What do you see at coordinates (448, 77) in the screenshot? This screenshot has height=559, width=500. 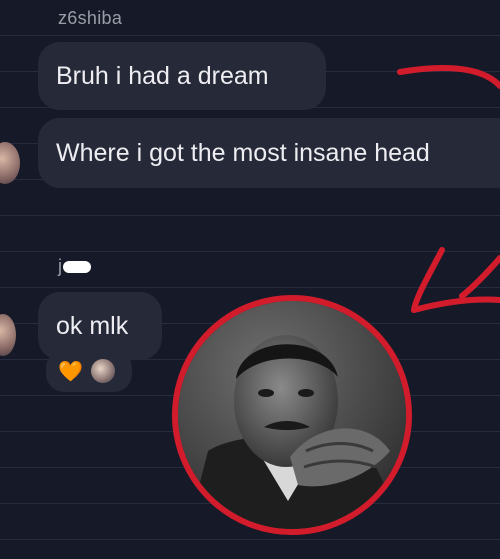 I see `red-arrow-top` at bounding box center [448, 77].